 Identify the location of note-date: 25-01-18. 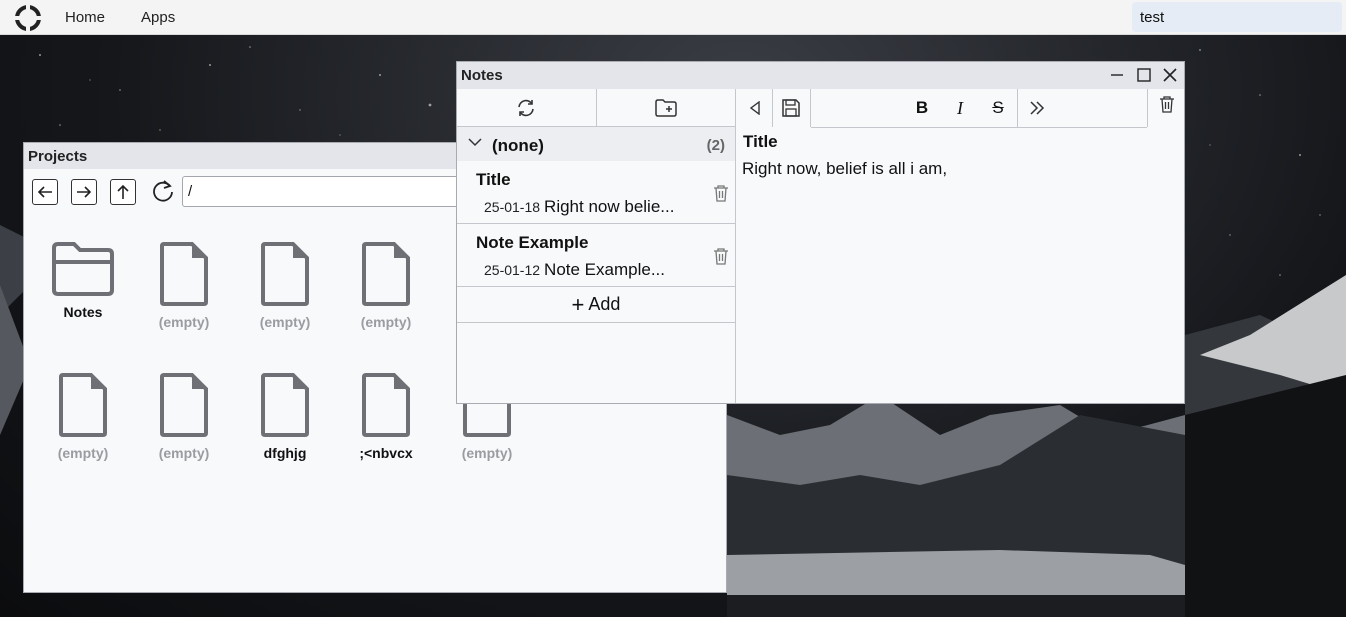
(512, 207).